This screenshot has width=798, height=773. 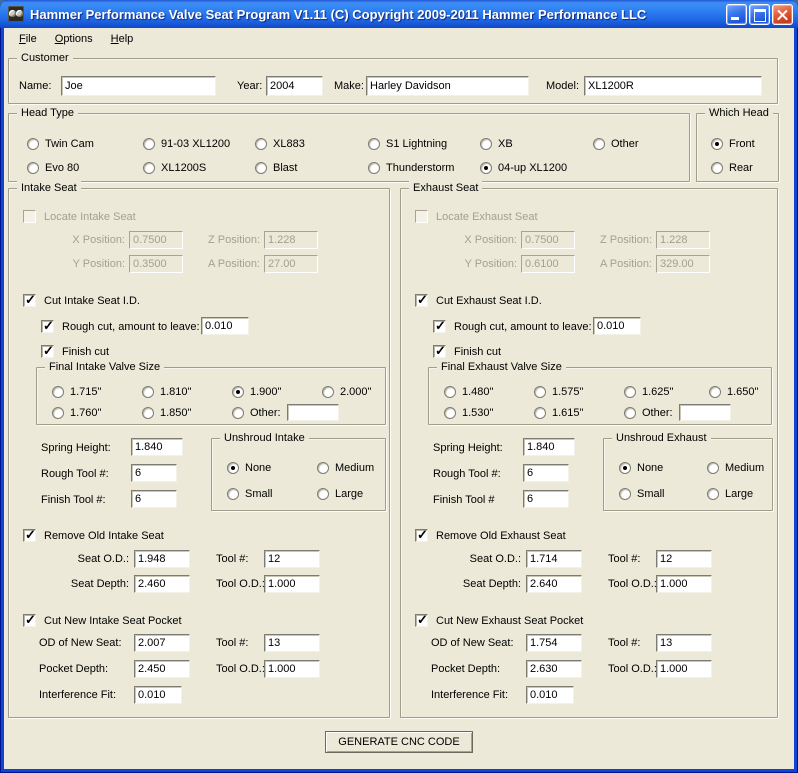 I want to click on intake-finish-tool-input, so click(x=154, y=499).